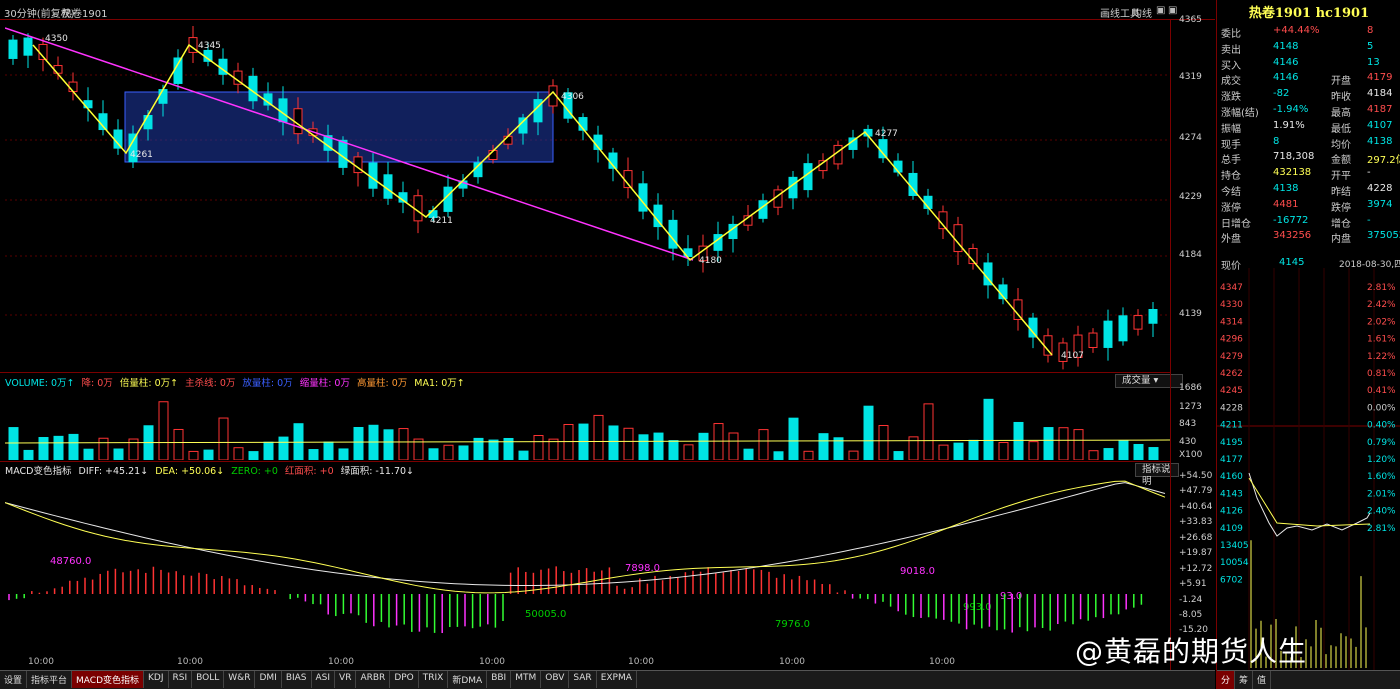 This screenshot has height=689, width=1400. What do you see at coordinates (1381, 443) in the screenshot?
I see `mini-axis-right: 0.79%` at bounding box center [1381, 443].